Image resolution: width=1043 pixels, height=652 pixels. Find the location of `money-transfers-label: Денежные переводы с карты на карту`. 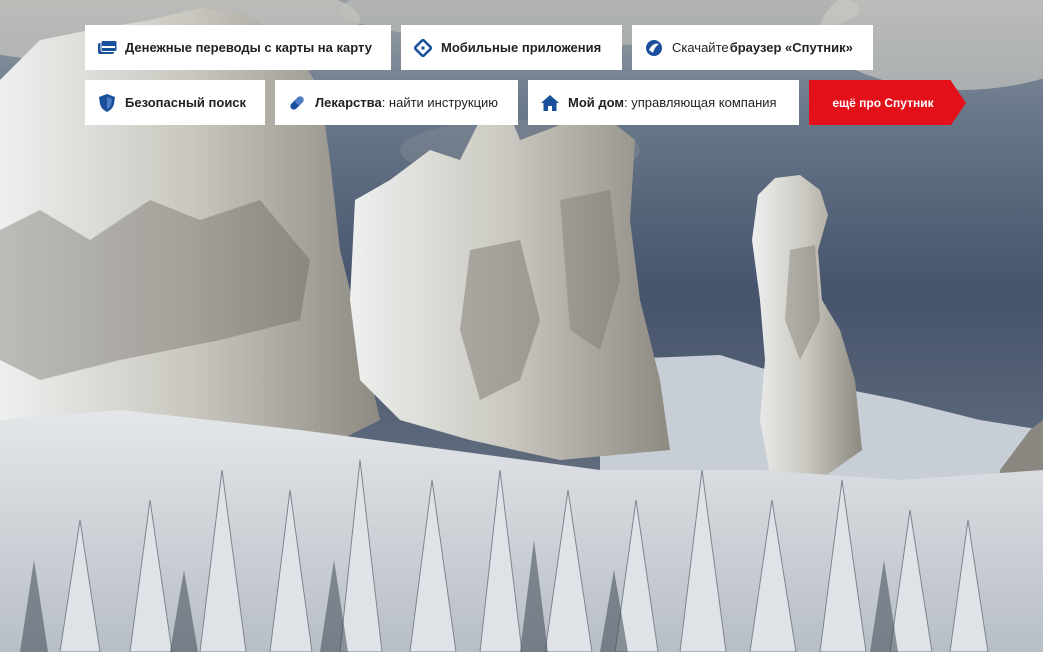

money-transfers-label: Денежные переводы с карты на карту is located at coordinates (248, 47).